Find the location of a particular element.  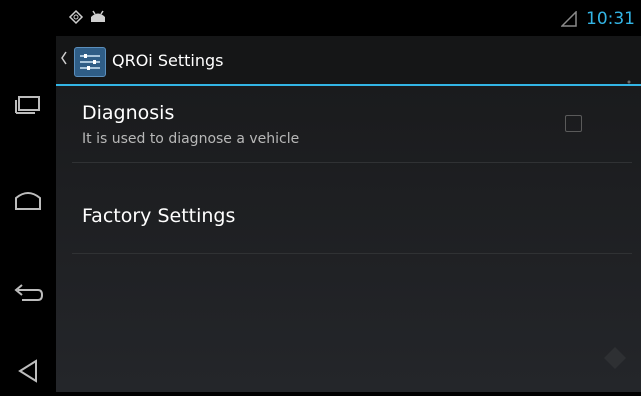

clock: 10:31 is located at coordinates (610, 19).